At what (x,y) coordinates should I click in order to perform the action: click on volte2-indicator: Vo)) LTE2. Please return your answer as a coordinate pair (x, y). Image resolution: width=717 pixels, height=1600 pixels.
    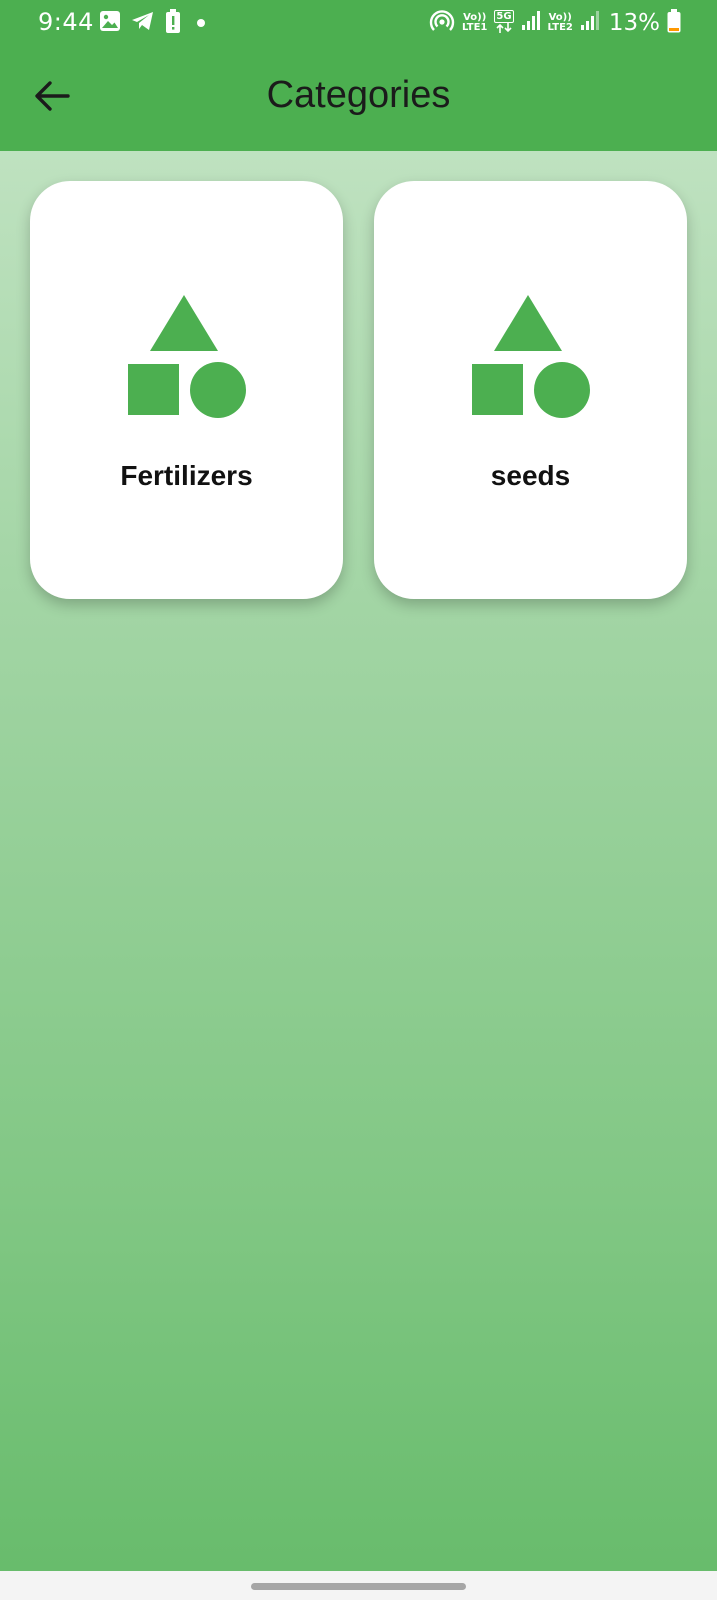
    Looking at the image, I should click on (560, 23).